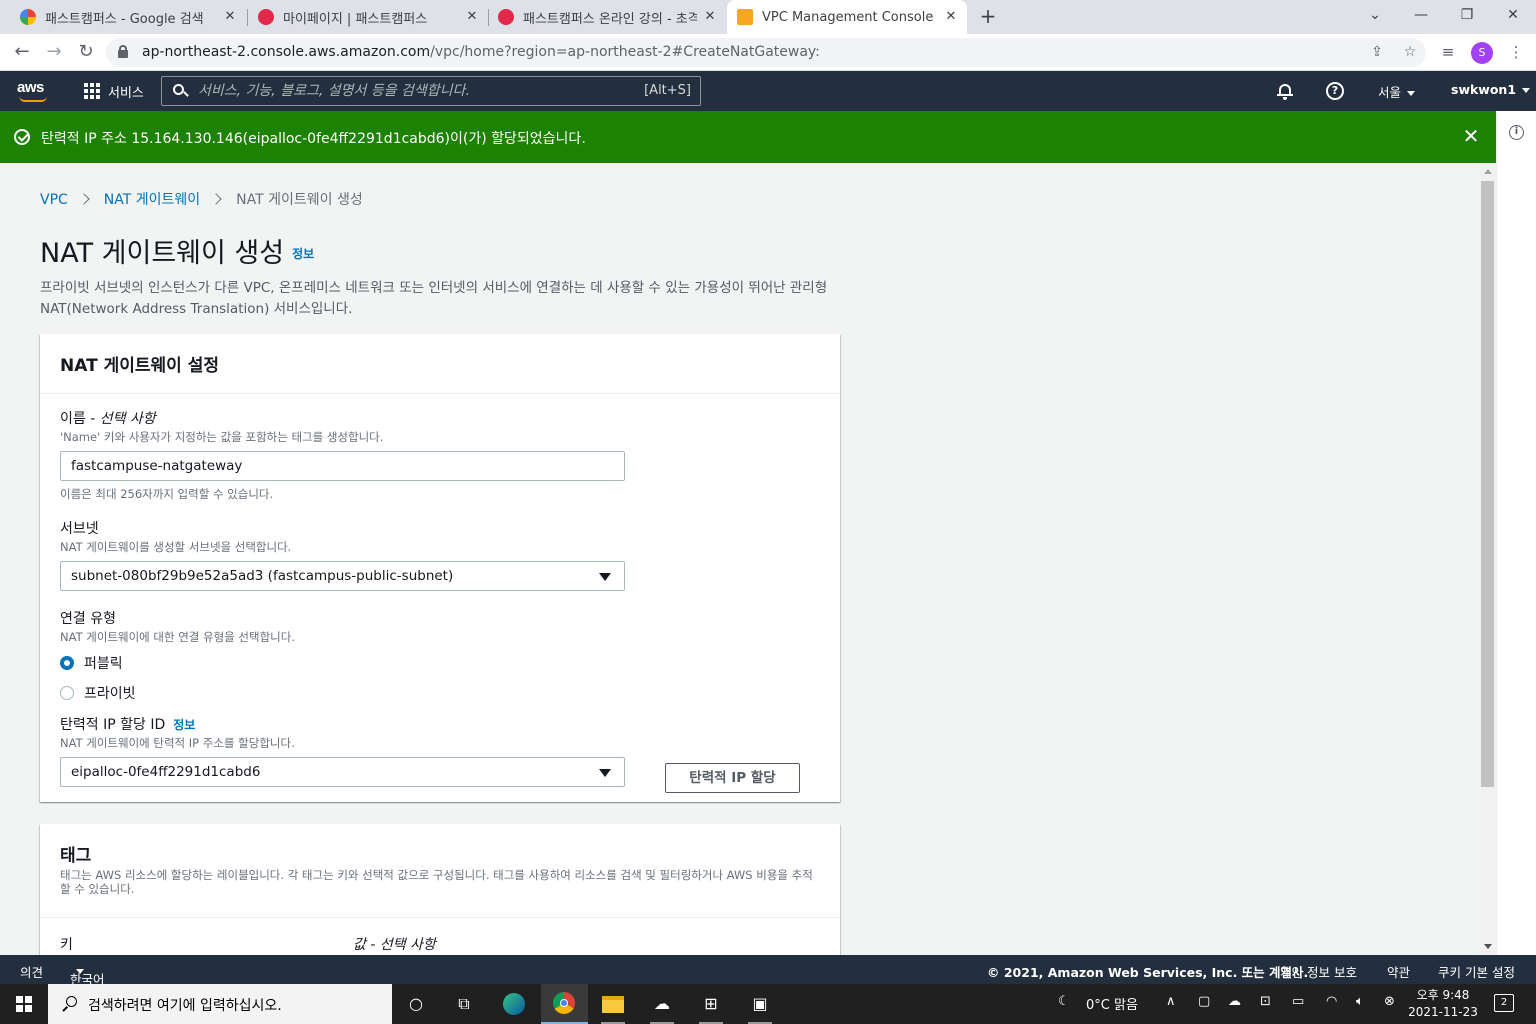  What do you see at coordinates (745, 17) in the screenshot?
I see `aws-box-icon` at bounding box center [745, 17].